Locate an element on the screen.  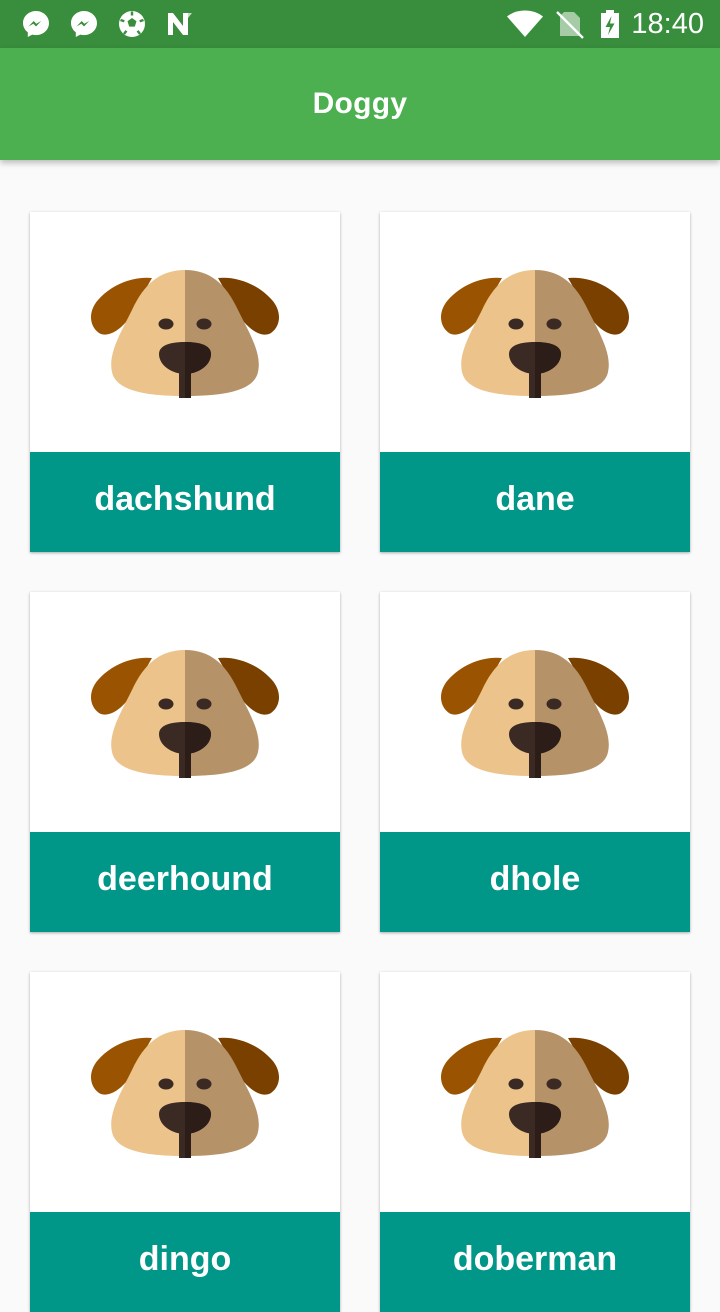
breed-name: dhole is located at coordinates (535, 882).